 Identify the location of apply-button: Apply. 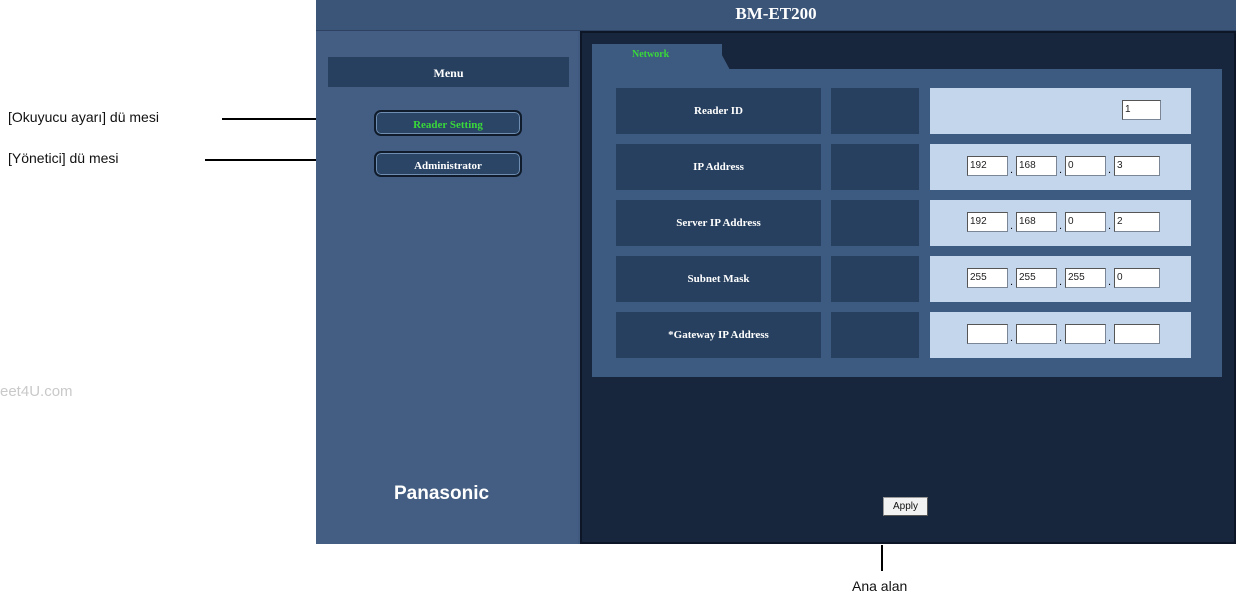
(905, 506).